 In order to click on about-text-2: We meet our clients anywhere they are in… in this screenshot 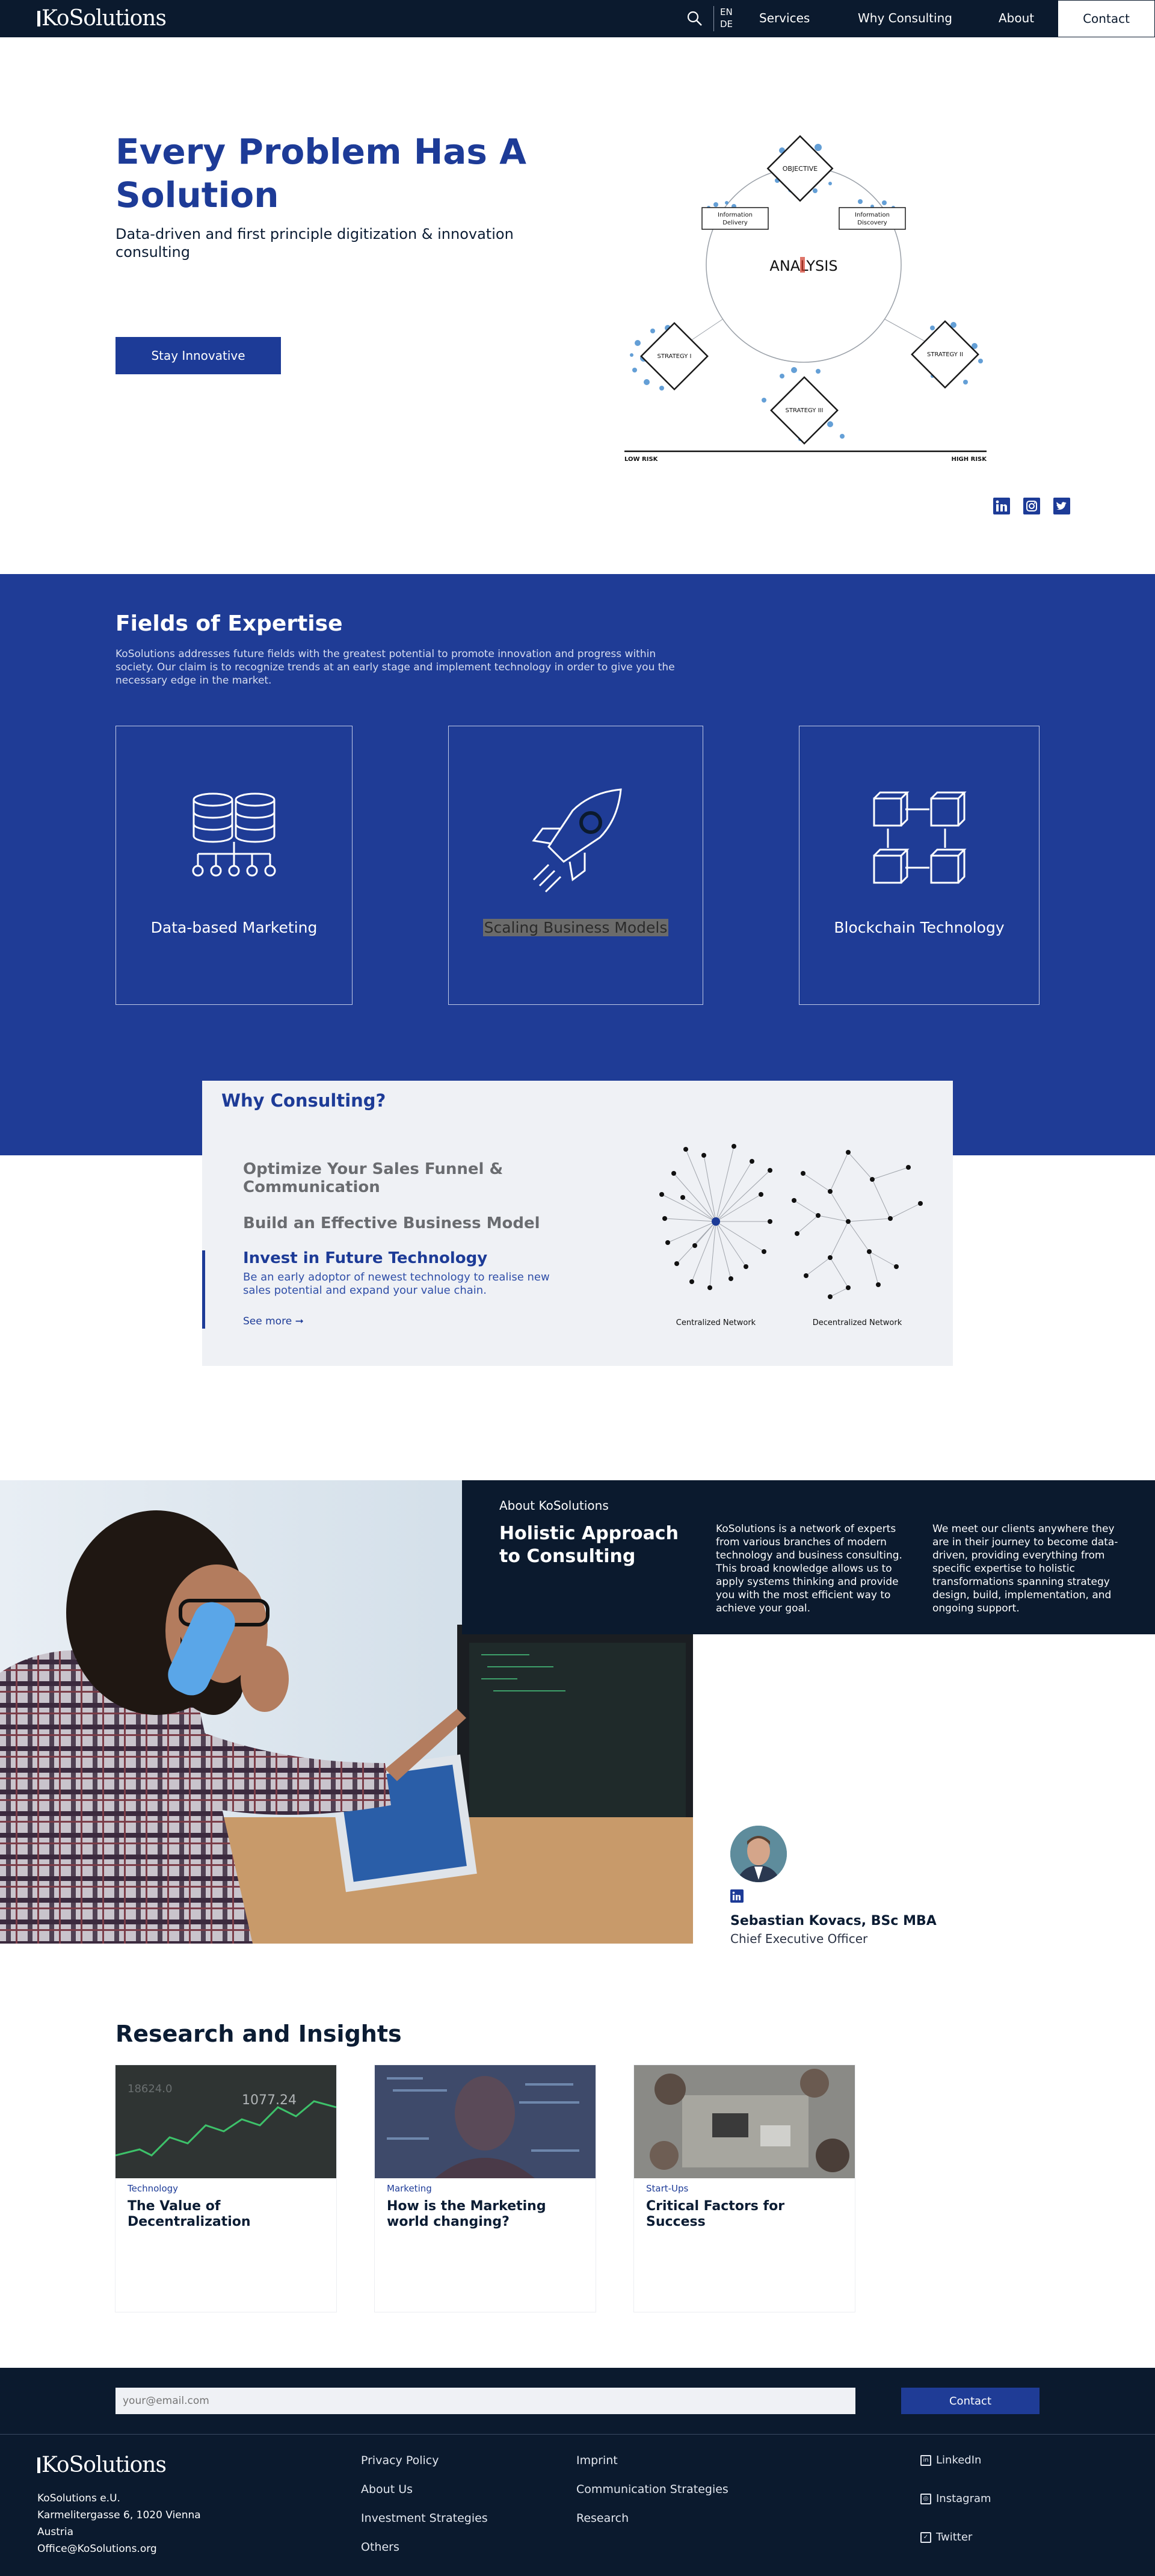, I will do `click(1025, 1568)`.